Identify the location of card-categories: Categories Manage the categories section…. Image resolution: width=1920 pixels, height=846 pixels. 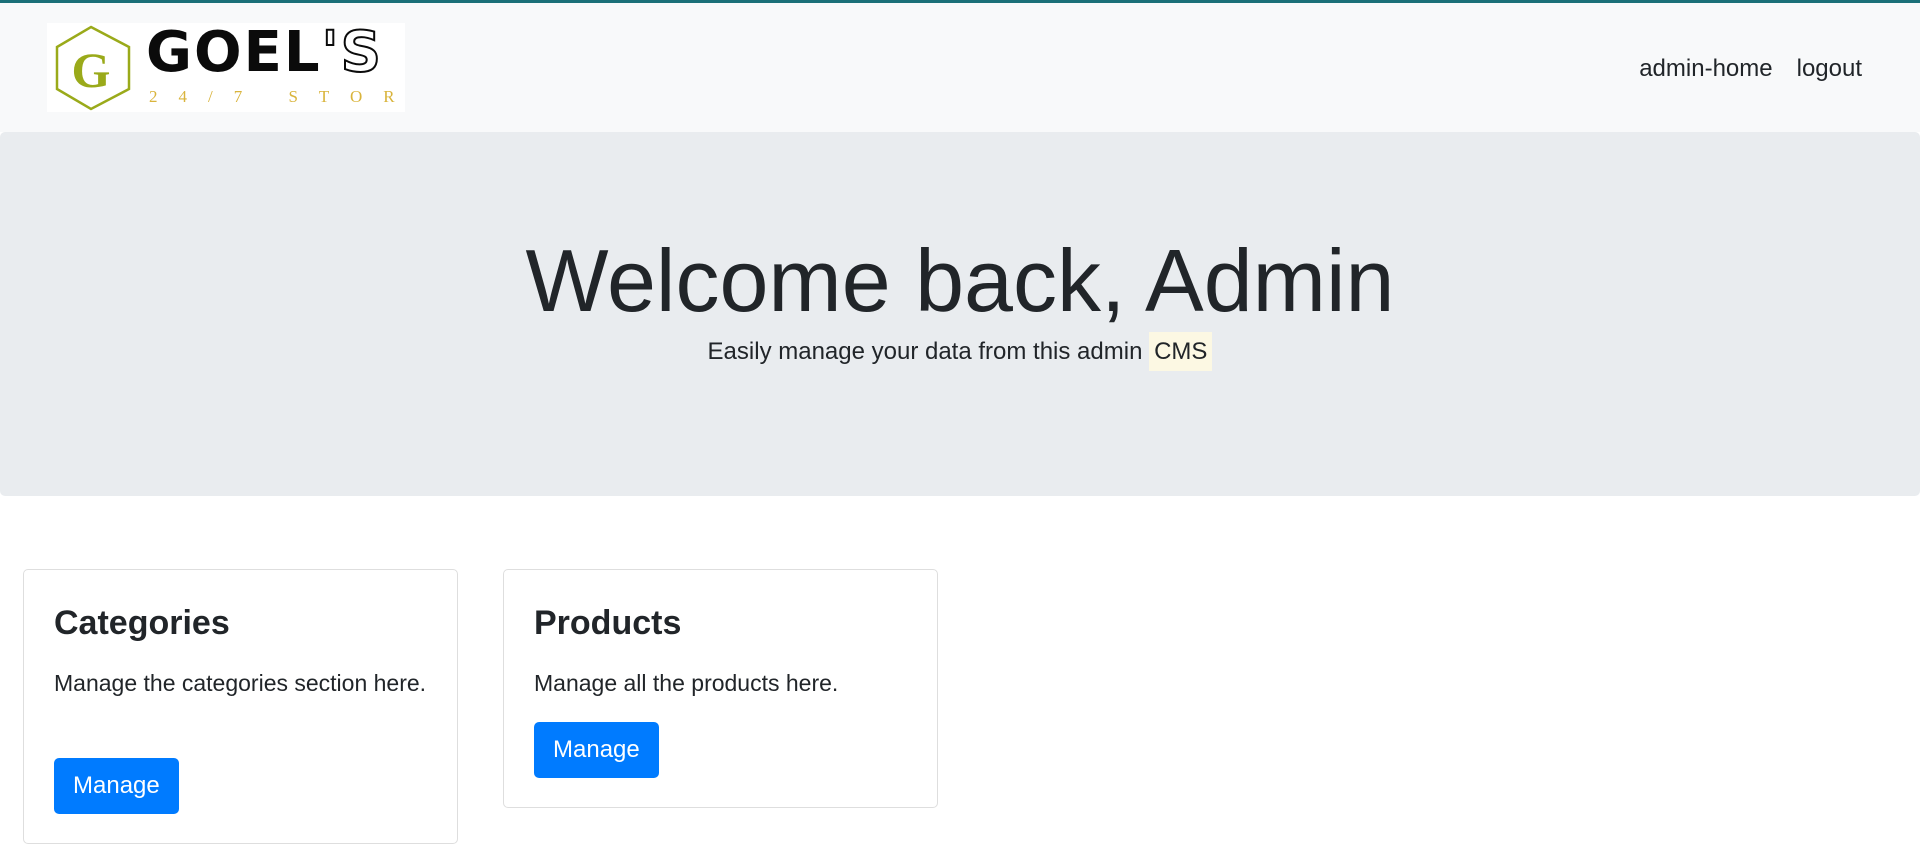
(240, 706).